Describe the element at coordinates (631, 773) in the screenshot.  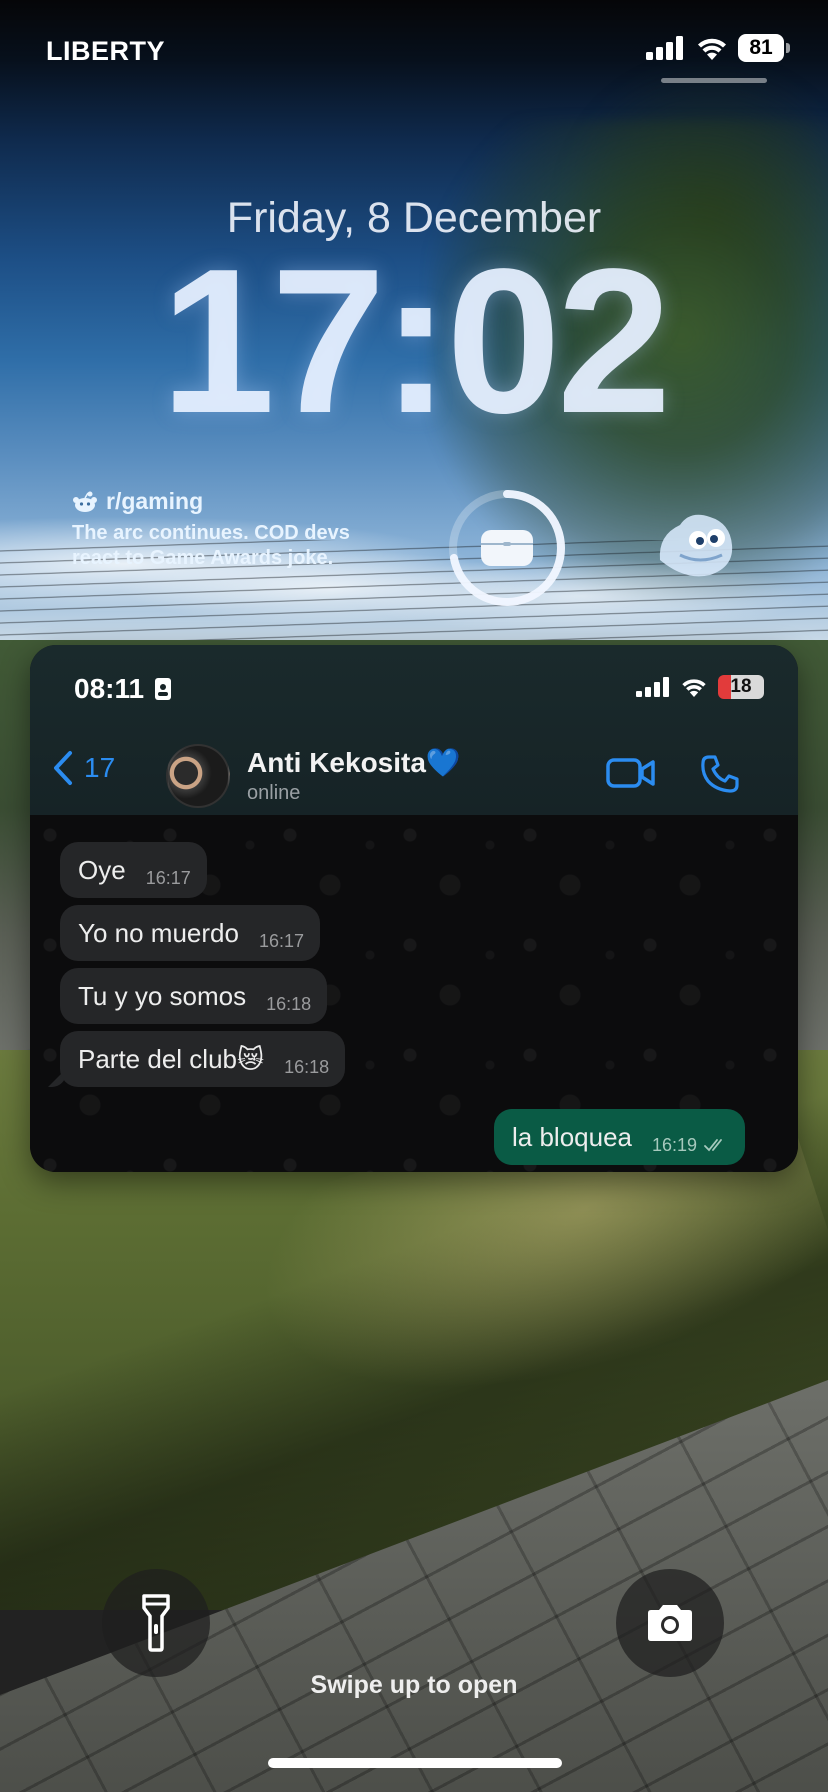
I see `video-call-icon` at that location.